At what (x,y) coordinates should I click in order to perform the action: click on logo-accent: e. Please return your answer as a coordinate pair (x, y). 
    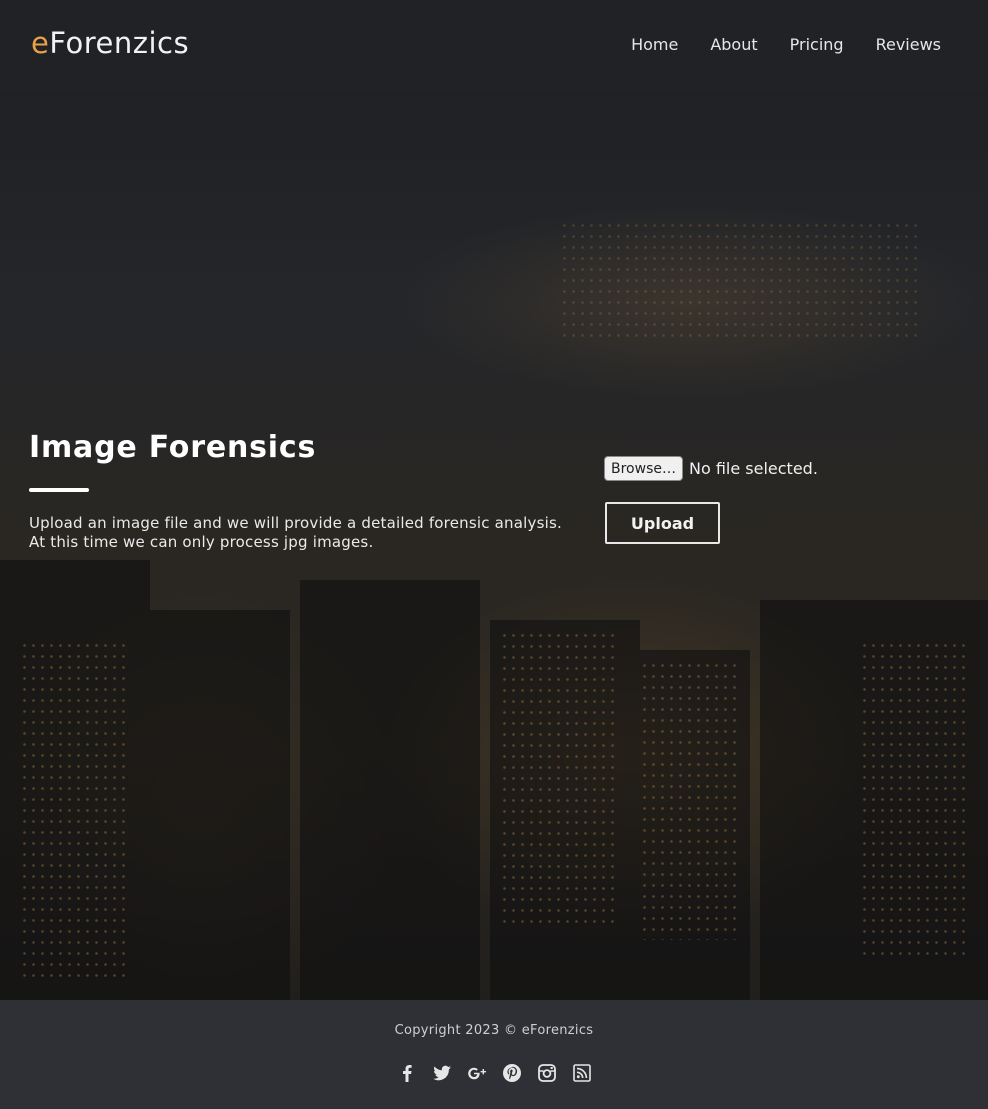
    Looking at the image, I should click on (40, 43).